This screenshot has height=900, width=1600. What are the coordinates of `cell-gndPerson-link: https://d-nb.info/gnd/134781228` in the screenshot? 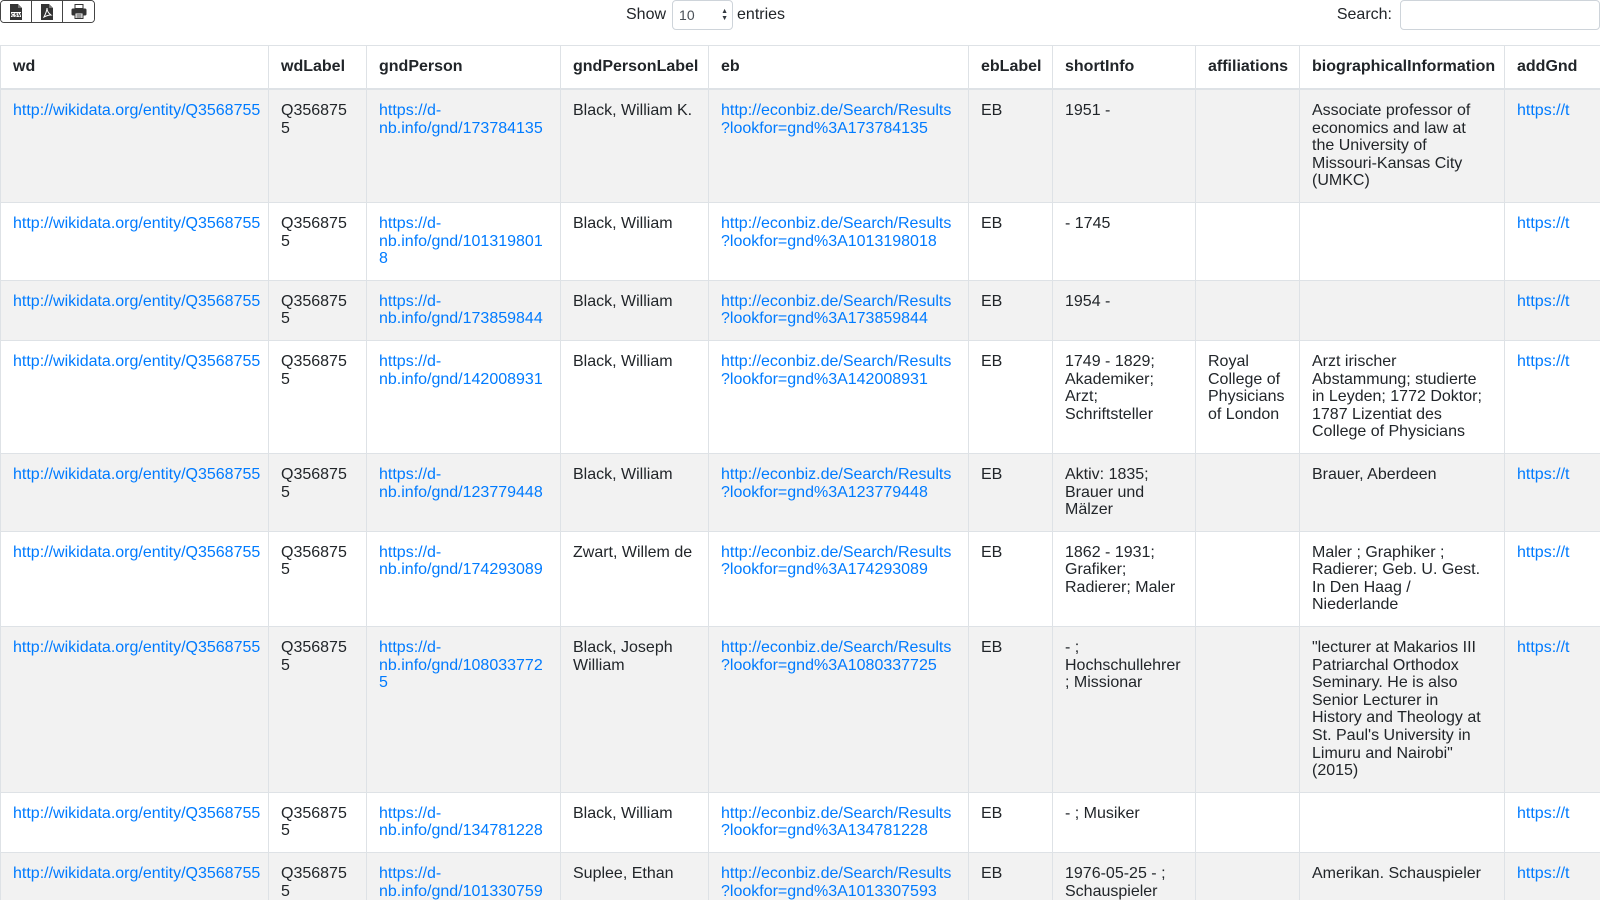 It's located at (461, 822).